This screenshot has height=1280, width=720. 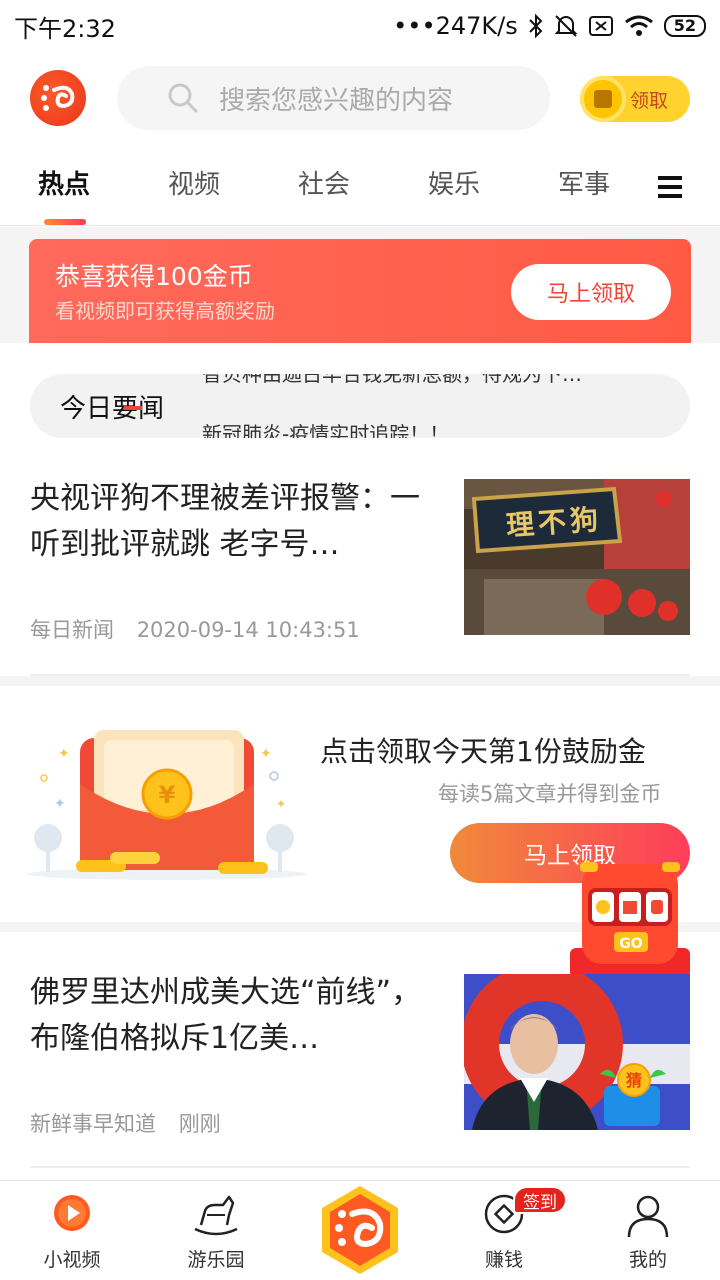 What do you see at coordinates (165, 311) in the screenshot?
I see `banner-subtitle: 看视频即可获得高额奖励` at bounding box center [165, 311].